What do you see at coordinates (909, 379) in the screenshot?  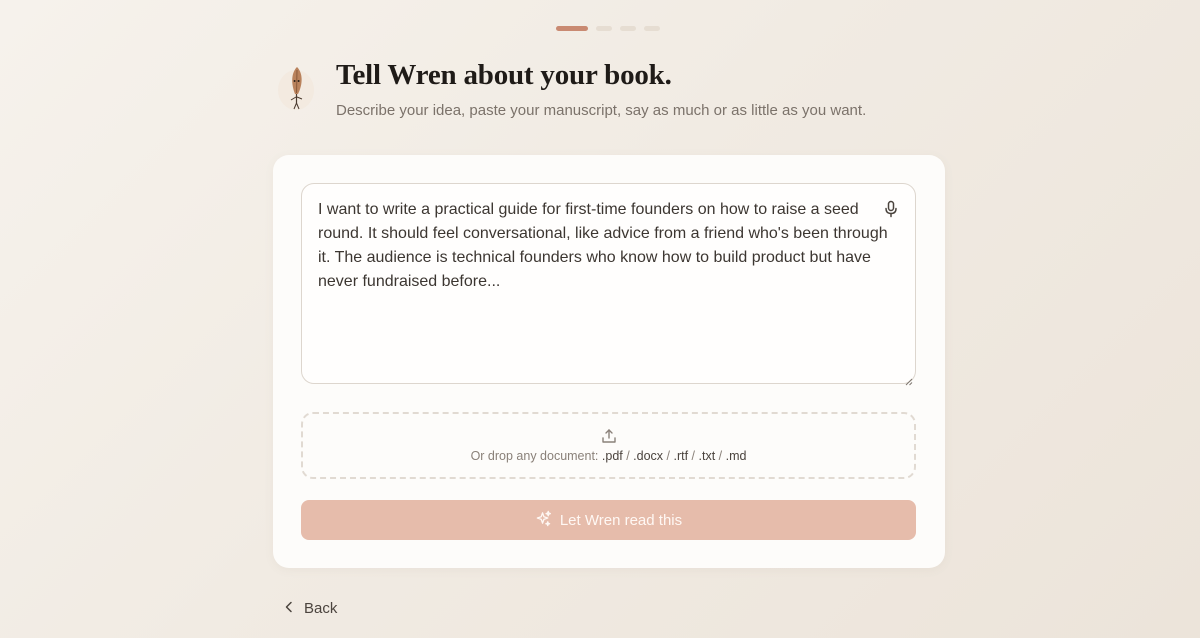 I see `resize-handle-icon` at bounding box center [909, 379].